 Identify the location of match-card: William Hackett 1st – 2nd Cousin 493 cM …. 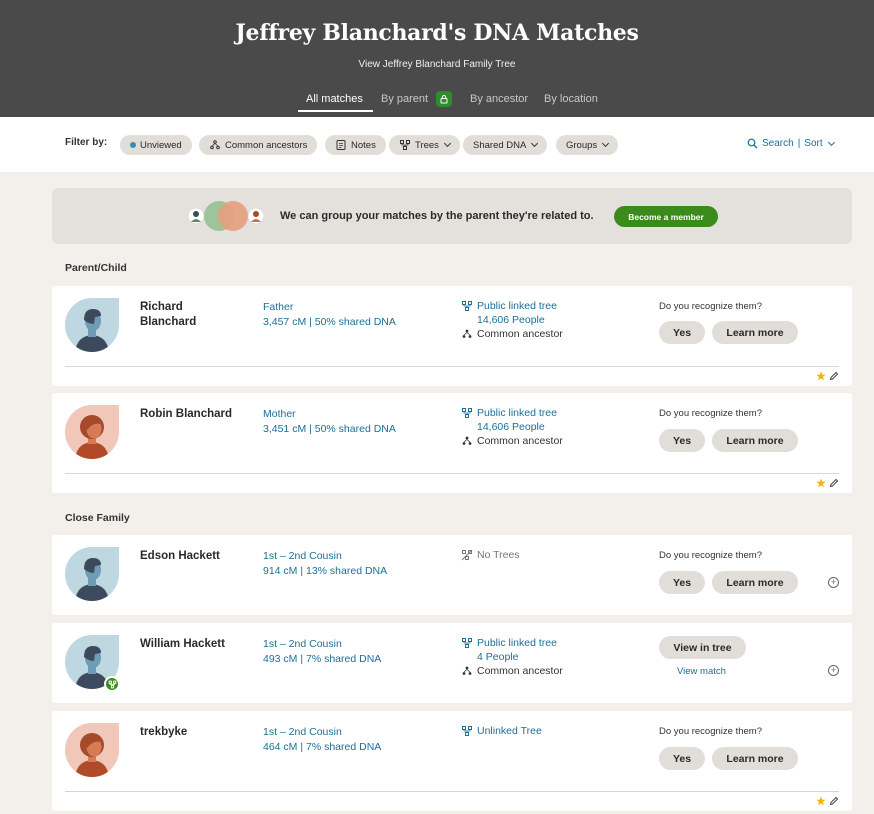
(452, 663).